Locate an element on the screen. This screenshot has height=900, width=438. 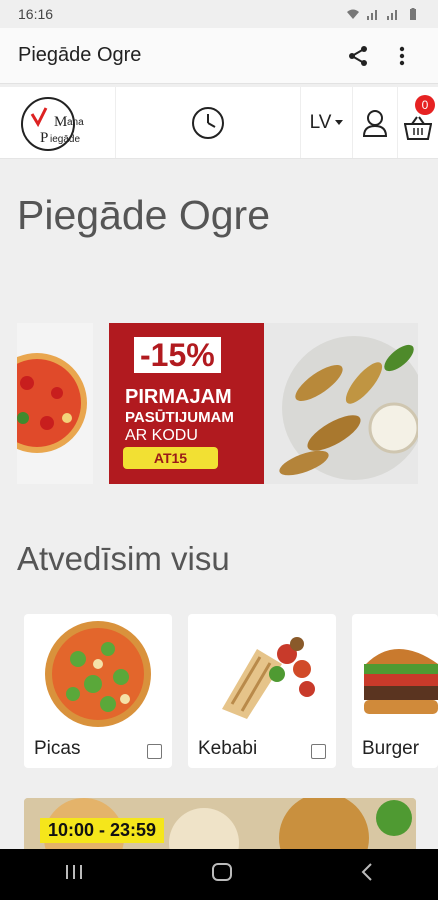
recent-apps-icon is located at coordinates (73, 872).